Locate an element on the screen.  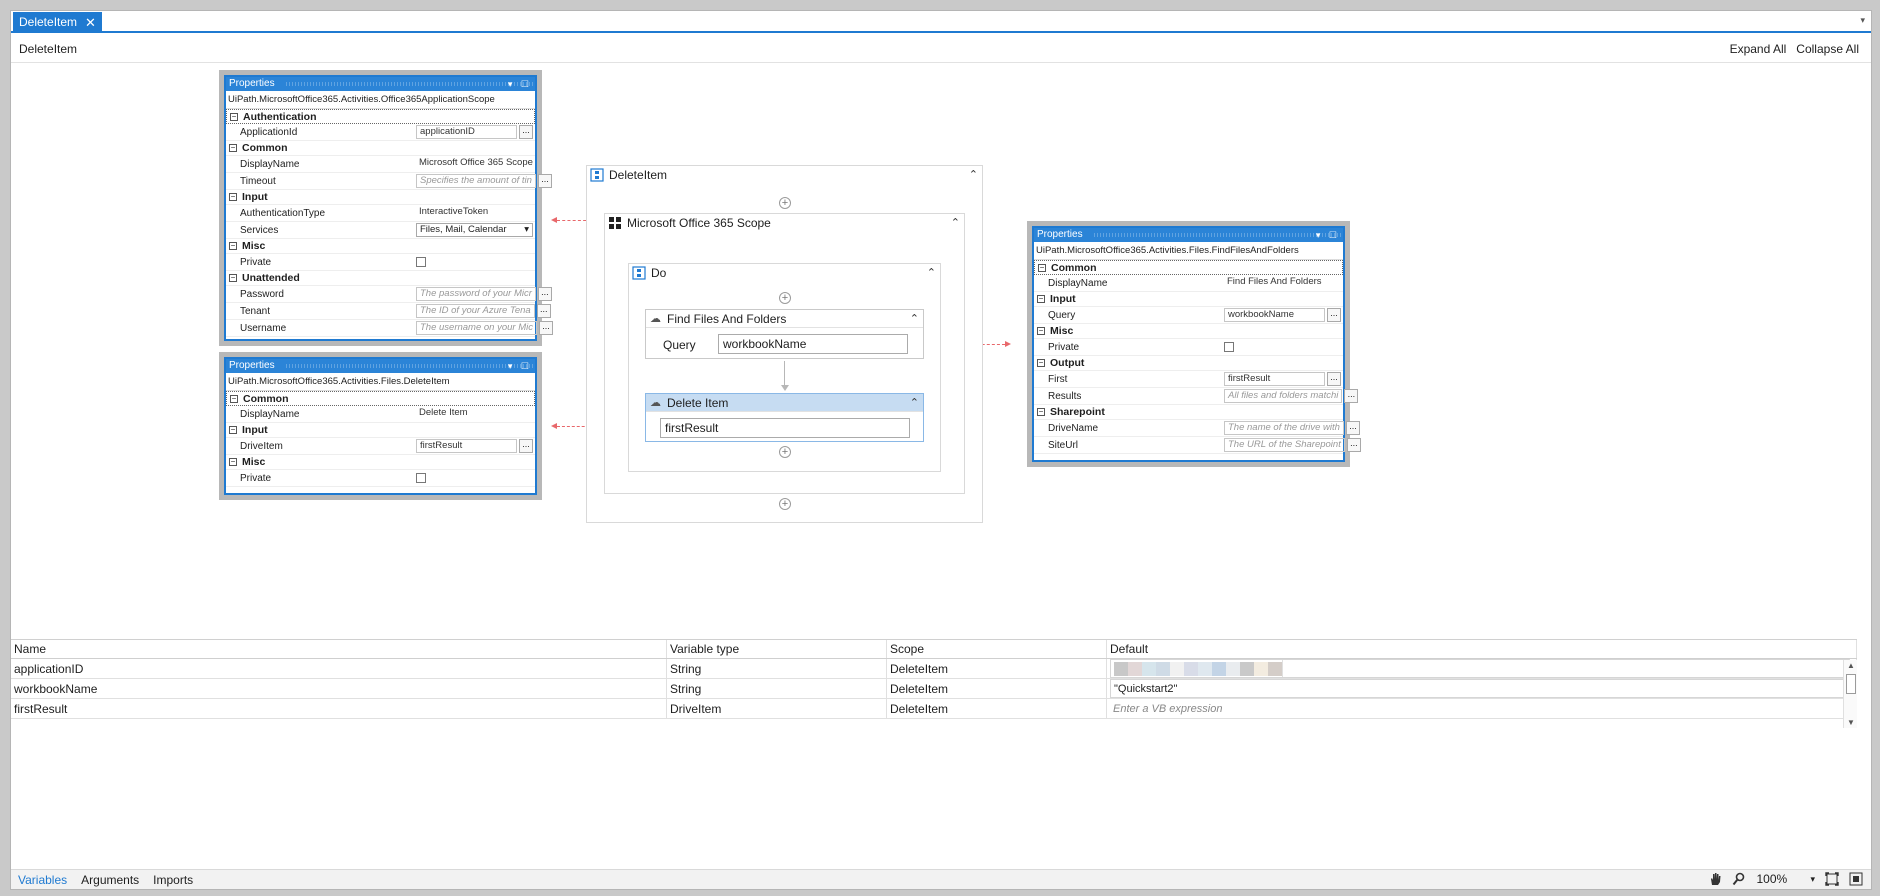
services-select: Files, Mail, Calendar ▾ is located at coordinates (474, 230).